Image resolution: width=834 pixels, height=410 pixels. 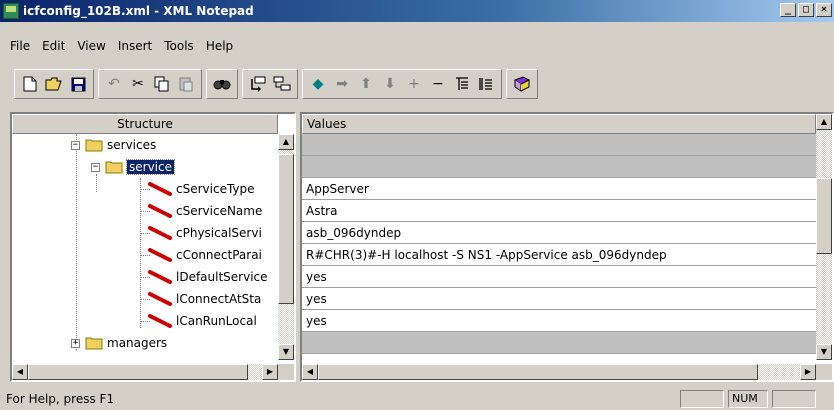 I want to click on insert-element-icon, so click(x=258, y=84).